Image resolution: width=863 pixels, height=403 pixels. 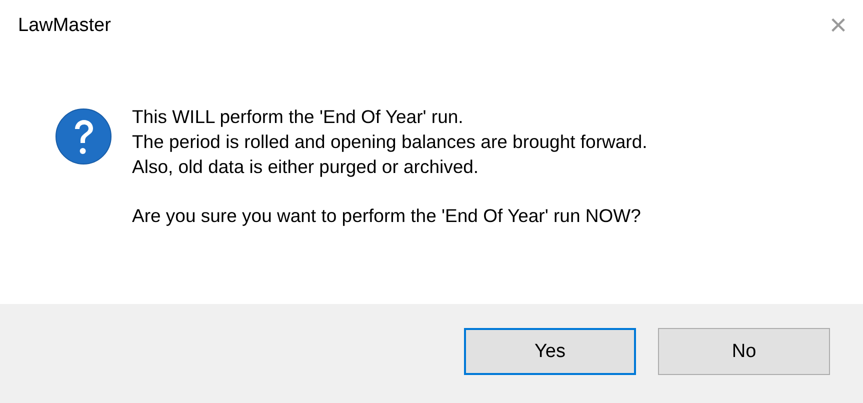 I want to click on message-line: This WILL perform the 'End Of Year' run., so click(x=298, y=117).